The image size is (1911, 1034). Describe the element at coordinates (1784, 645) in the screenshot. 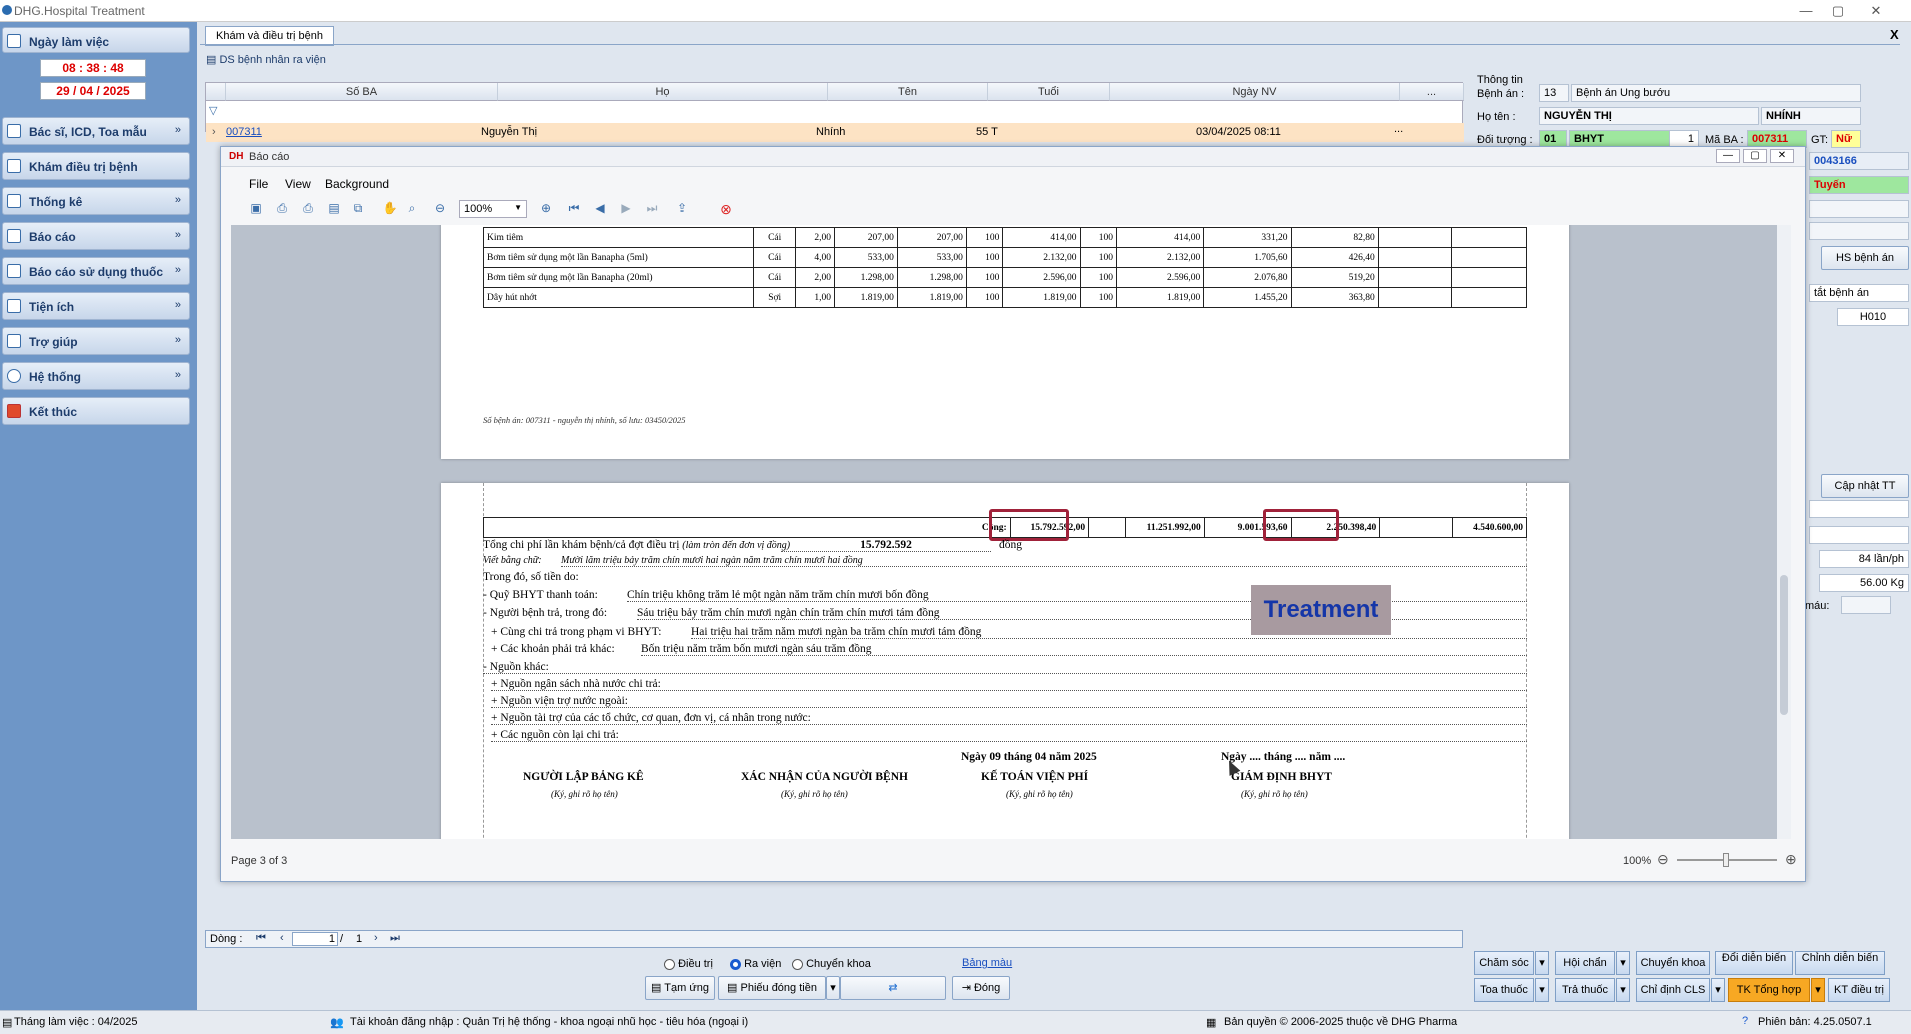

I see `scrollbar-thumb` at that location.